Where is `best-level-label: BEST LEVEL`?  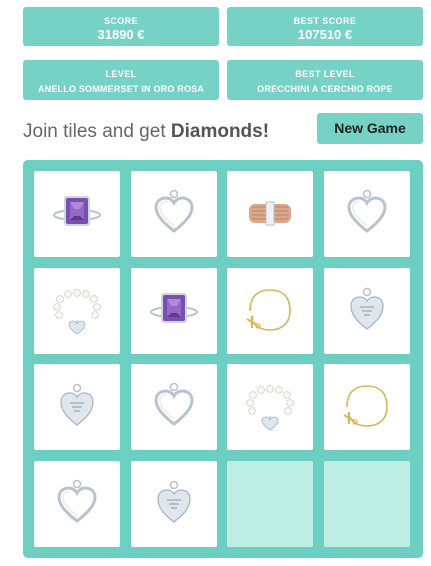
best-level-label: BEST LEVEL is located at coordinates (325, 74).